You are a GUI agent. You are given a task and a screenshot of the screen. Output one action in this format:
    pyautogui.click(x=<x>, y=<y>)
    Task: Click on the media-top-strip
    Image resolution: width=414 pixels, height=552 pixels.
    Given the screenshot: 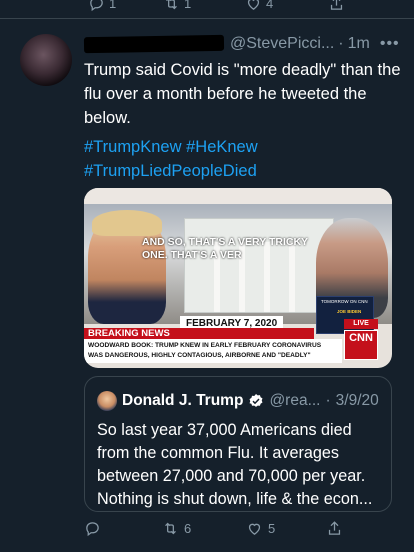 What is the action you would take?
    pyautogui.click(x=238, y=196)
    